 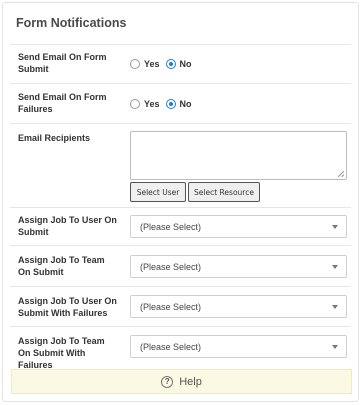 I want to click on send-email-failures-radio-group: Yes No, so click(x=162, y=104).